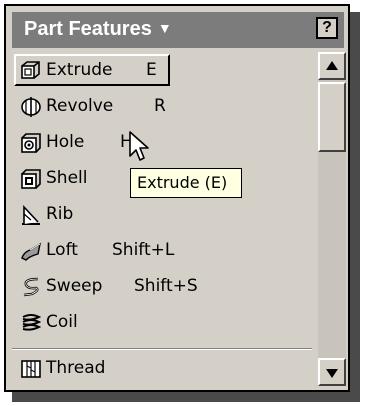 The width and height of the screenshot is (366, 406). I want to click on feature-item-hole: Hole H, so click(161, 143).